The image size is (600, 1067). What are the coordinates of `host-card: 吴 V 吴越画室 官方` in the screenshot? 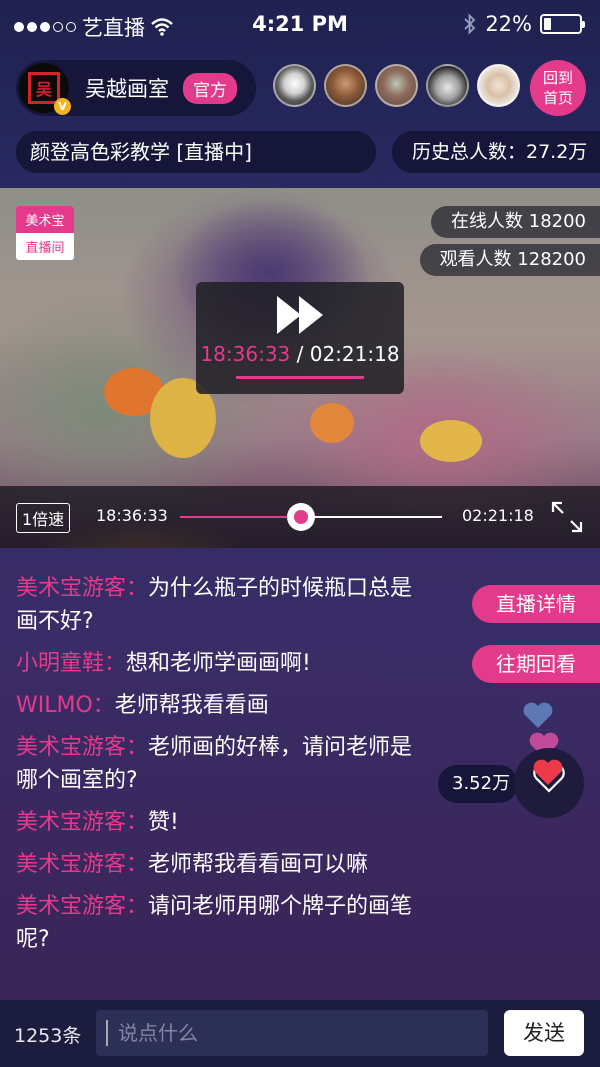 It's located at (136, 88).